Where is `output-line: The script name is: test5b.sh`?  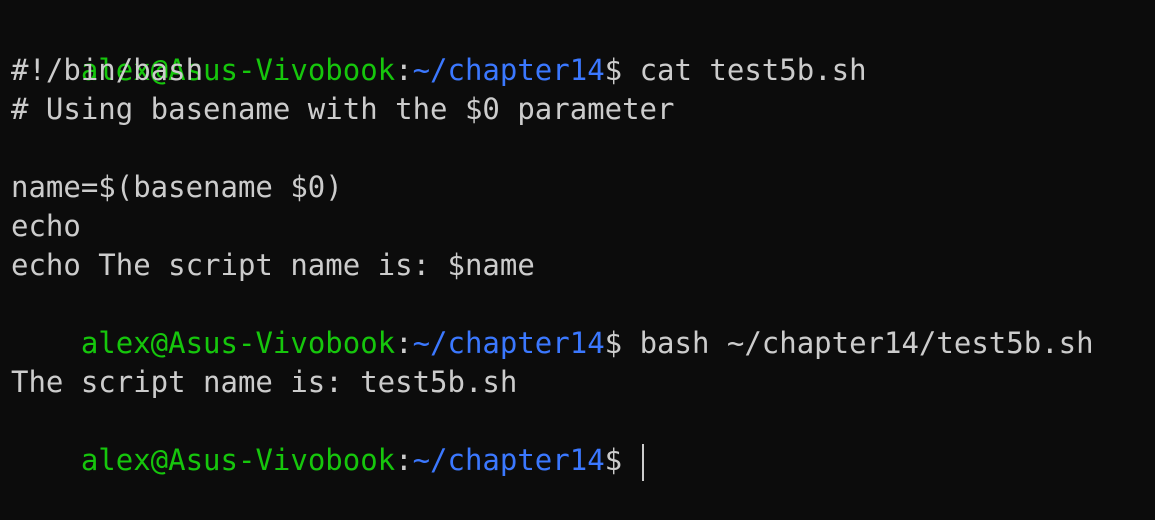
output-line: The script name is: test5b.sh is located at coordinates (264, 382).